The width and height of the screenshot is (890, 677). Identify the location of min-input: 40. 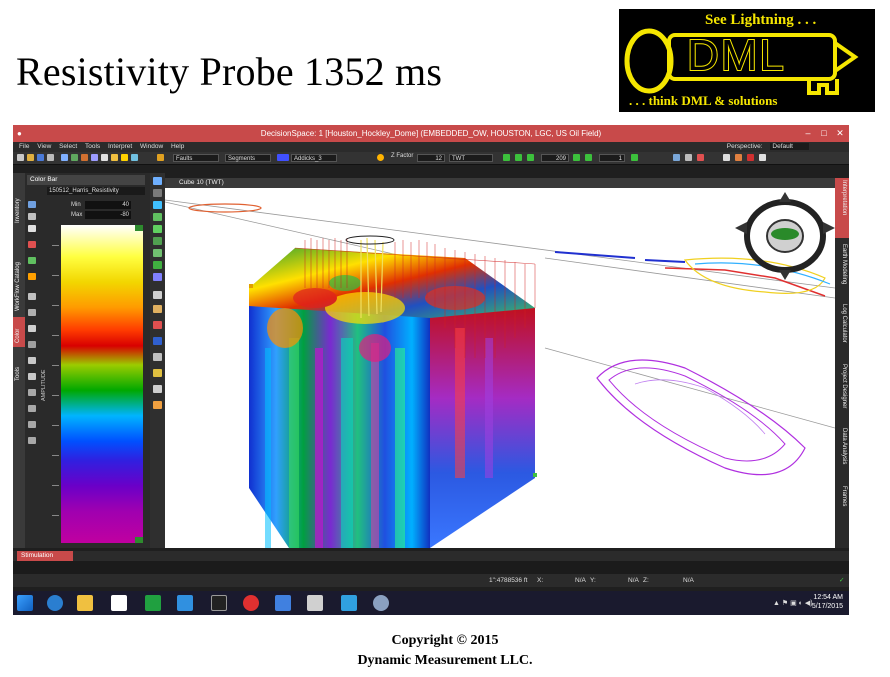
(108, 205).